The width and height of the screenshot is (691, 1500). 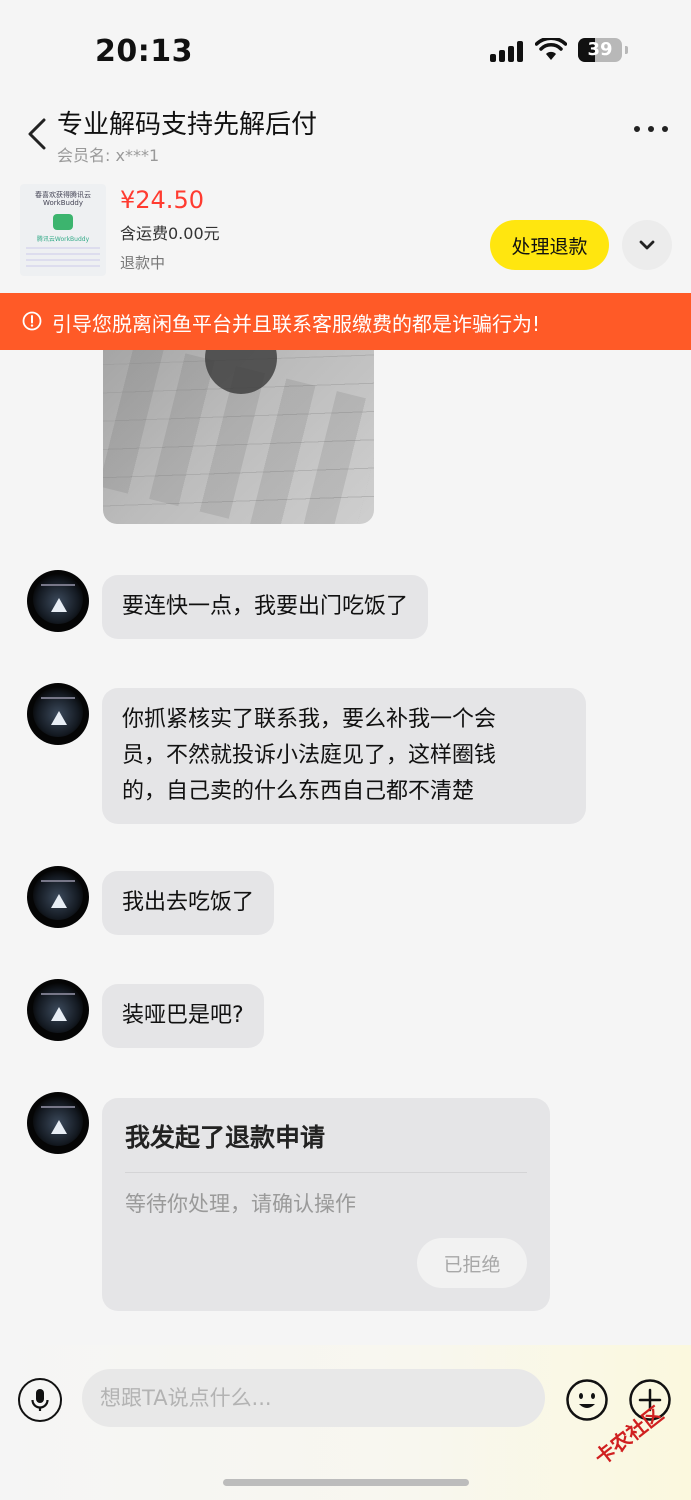 What do you see at coordinates (652, 128) in the screenshot?
I see `more-options-icon` at bounding box center [652, 128].